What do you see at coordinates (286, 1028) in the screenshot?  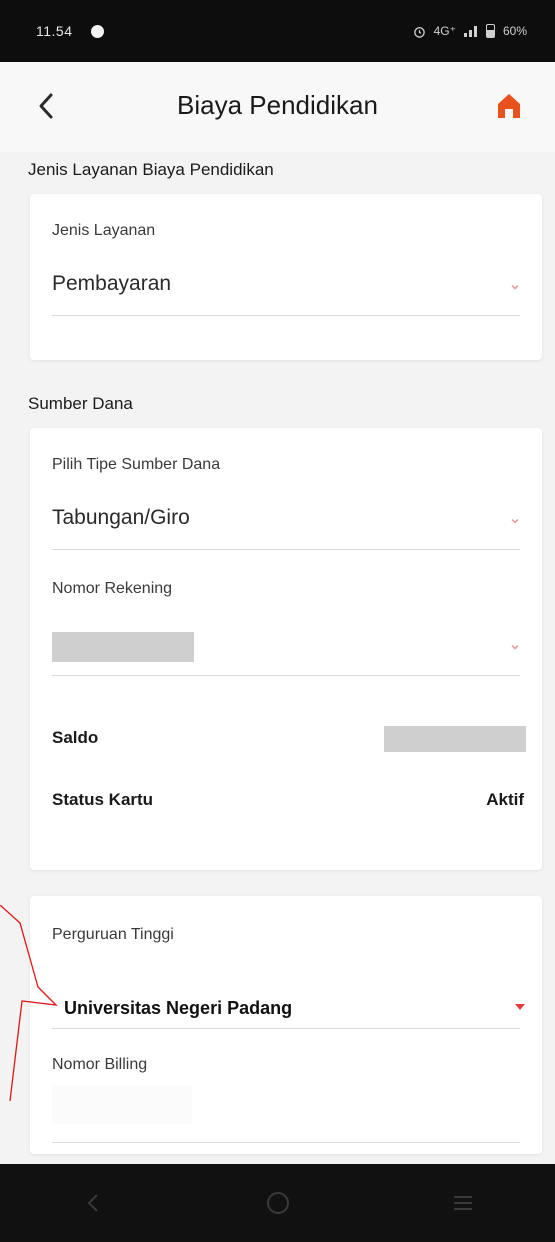 I see `perguruan-tinggi-underline` at bounding box center [286, 1028].